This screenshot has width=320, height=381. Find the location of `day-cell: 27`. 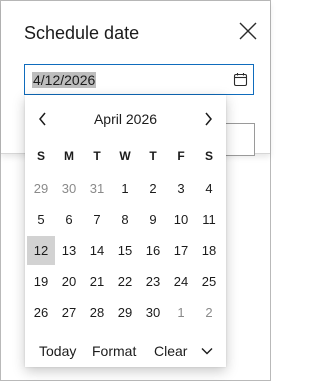

day-cell: 27 is located at coordinates (69, 312).